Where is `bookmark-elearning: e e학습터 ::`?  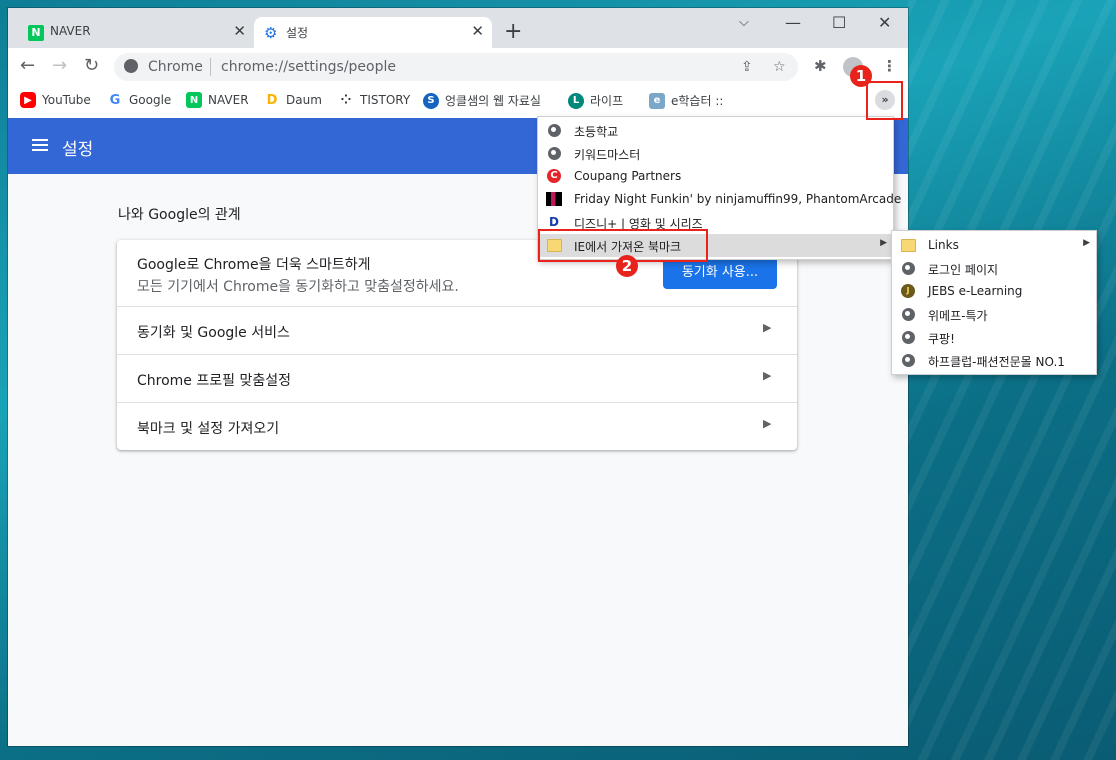
bookmark-elearning: e e학습터 :: is located at coordinates (686, 100).